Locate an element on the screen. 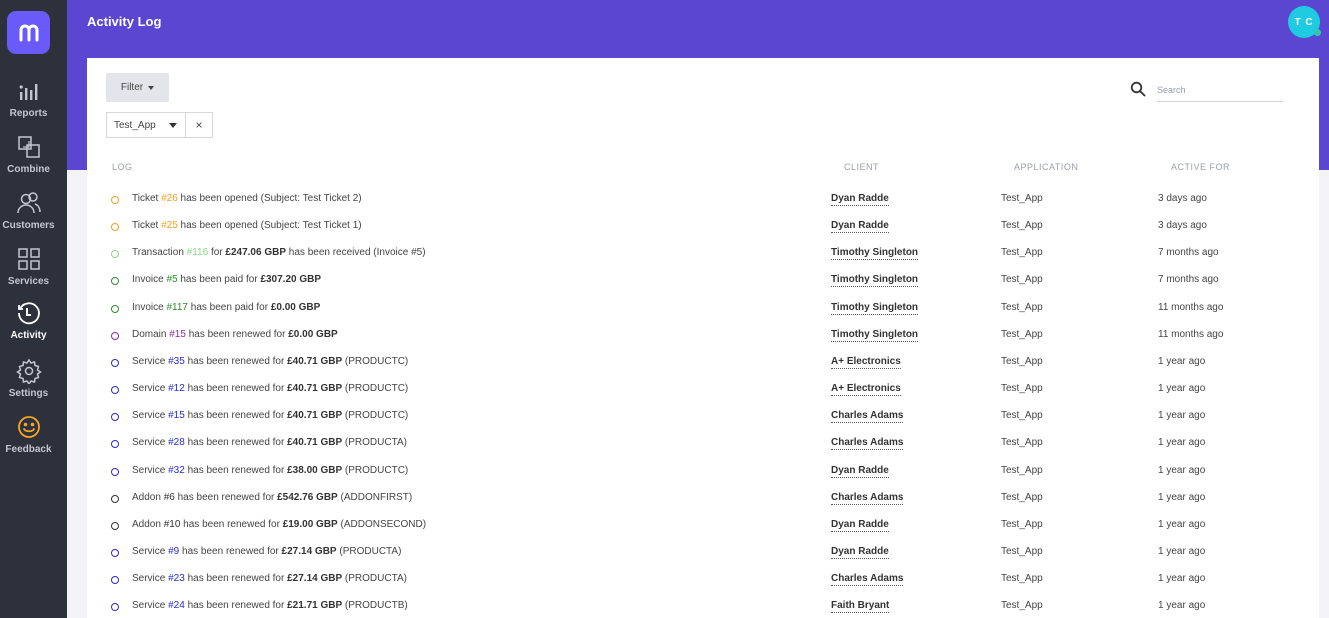  app-logo is located at coordinates (28, 32).